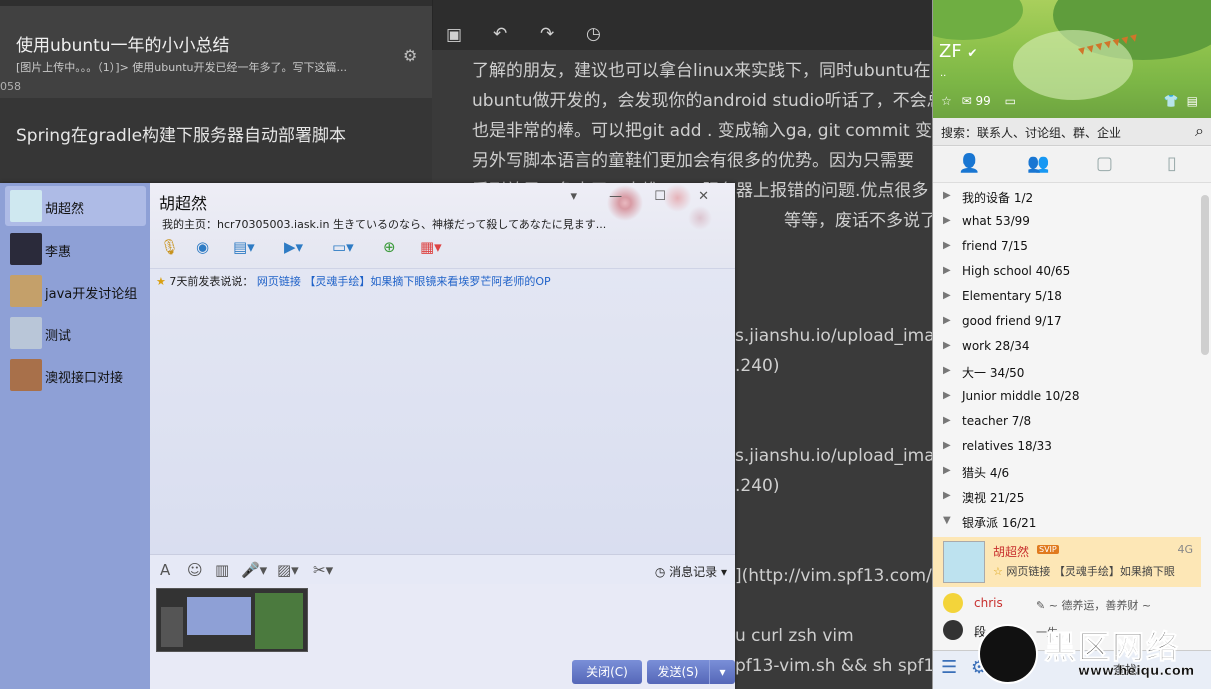  Describe the element at coordinates (1012, 296) in the screenshot. I see `group-label: Elementary 5/18` at that location.